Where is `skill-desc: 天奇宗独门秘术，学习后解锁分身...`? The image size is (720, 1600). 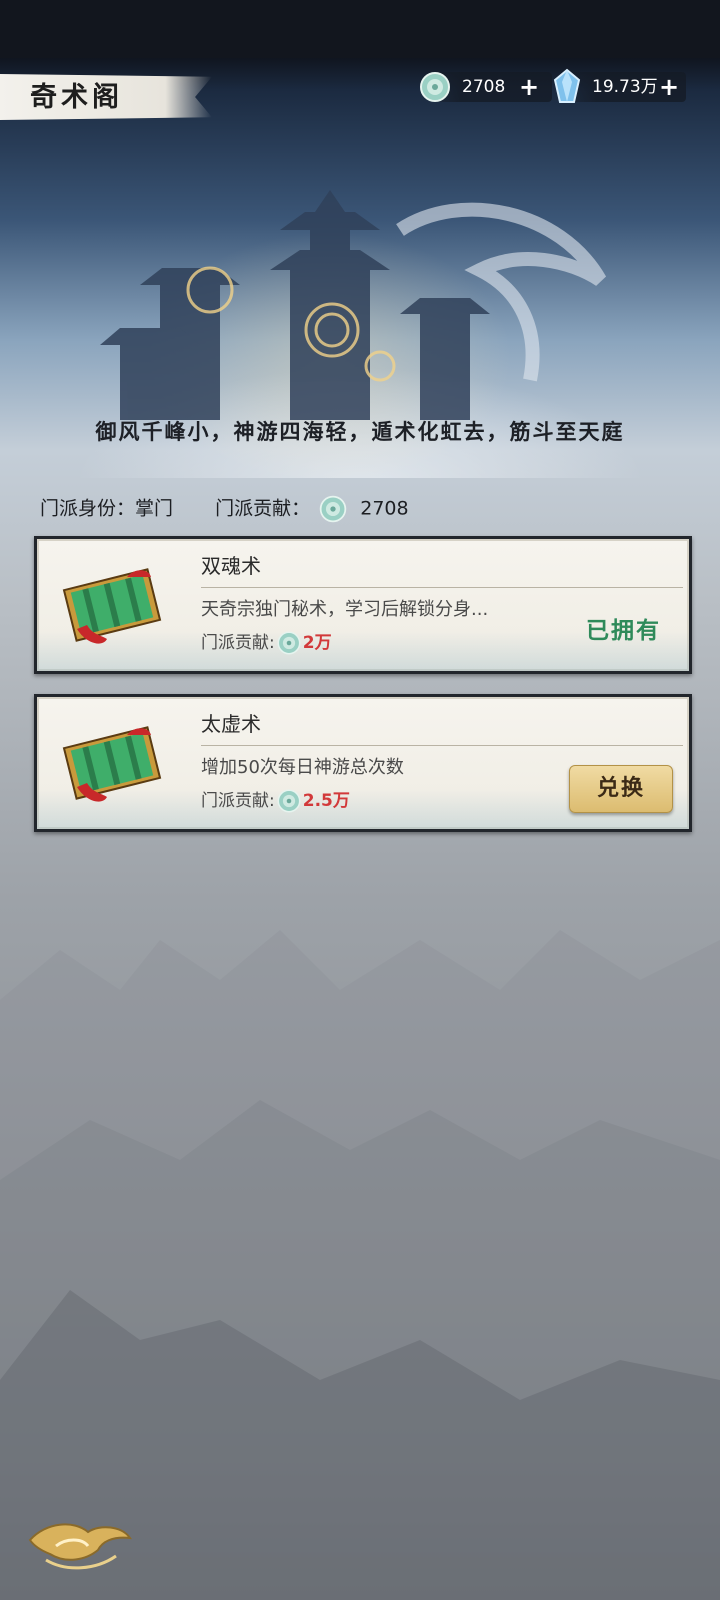
skill-desc: 天奇宗独门秘术，学习后解锁分身... is located at coordinates (345, 609).